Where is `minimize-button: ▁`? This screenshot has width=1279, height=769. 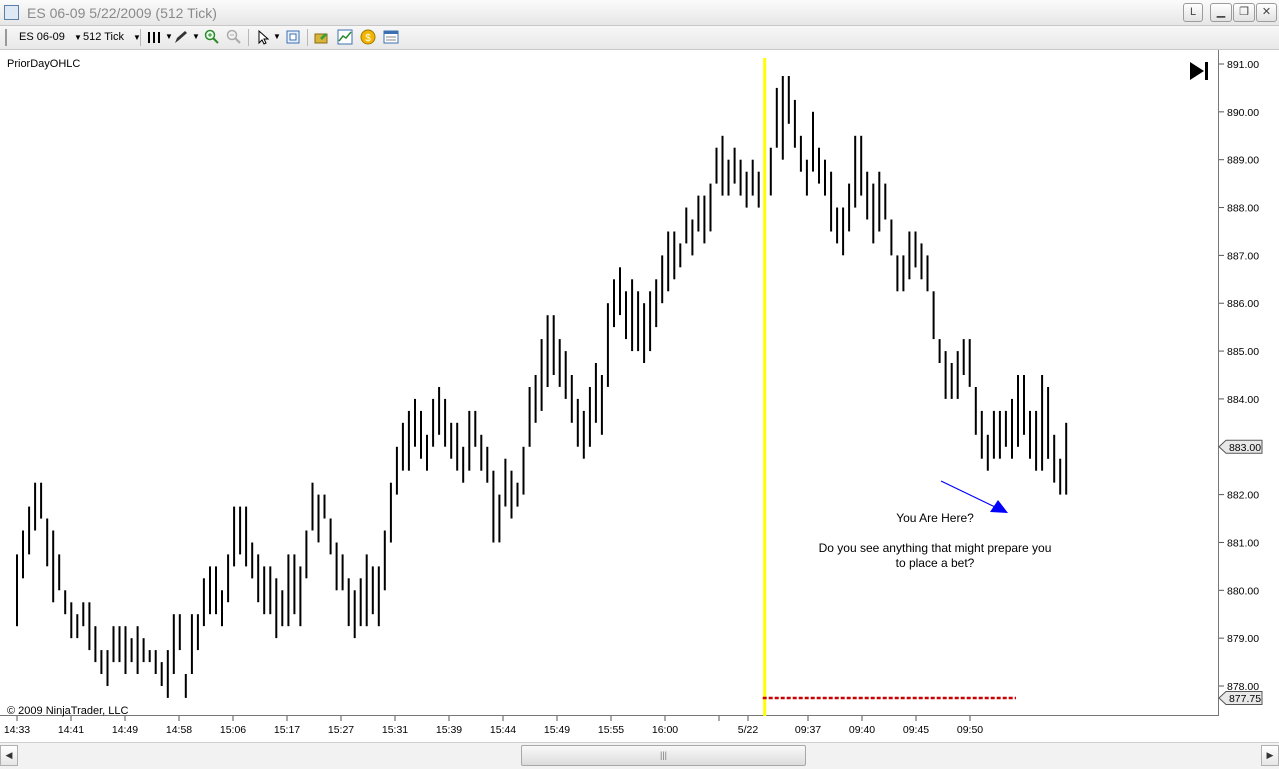
minimize-button: ▁ is located at coordinates (1221, 12).